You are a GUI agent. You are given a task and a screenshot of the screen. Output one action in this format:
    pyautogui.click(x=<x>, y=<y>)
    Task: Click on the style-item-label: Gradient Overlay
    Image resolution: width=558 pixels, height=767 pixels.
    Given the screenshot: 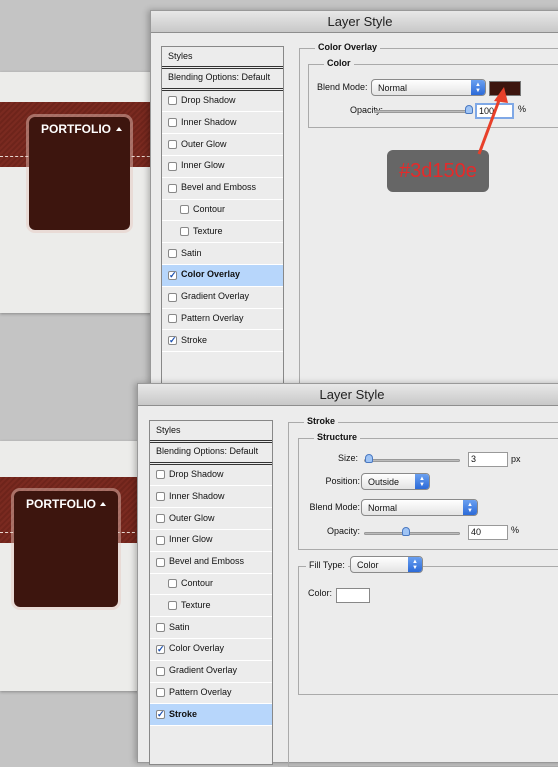 What is the action you would take?
    pyautogui.click(x=203, y=670)
    